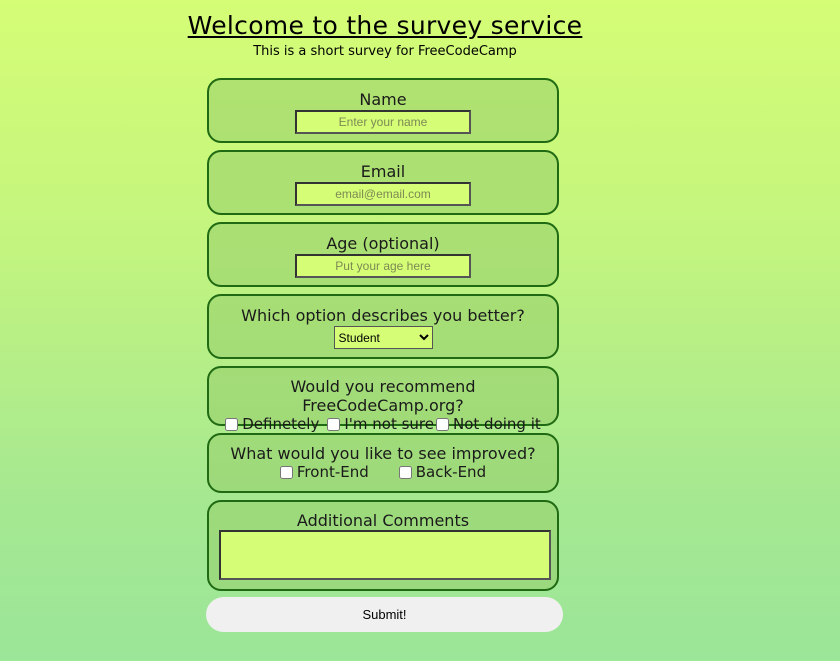 The width and height of the screenshot is (840, 661). I want to click on email-card: Email, so click(383, 182).